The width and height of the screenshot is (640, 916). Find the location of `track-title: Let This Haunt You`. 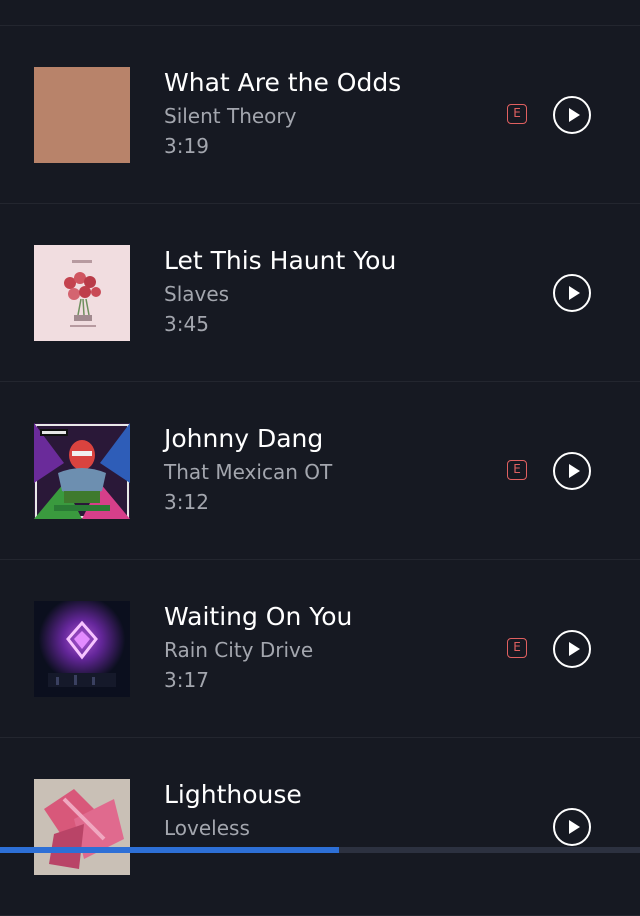

track-title: Let This Haunt You is located at coordinates (280, 260).